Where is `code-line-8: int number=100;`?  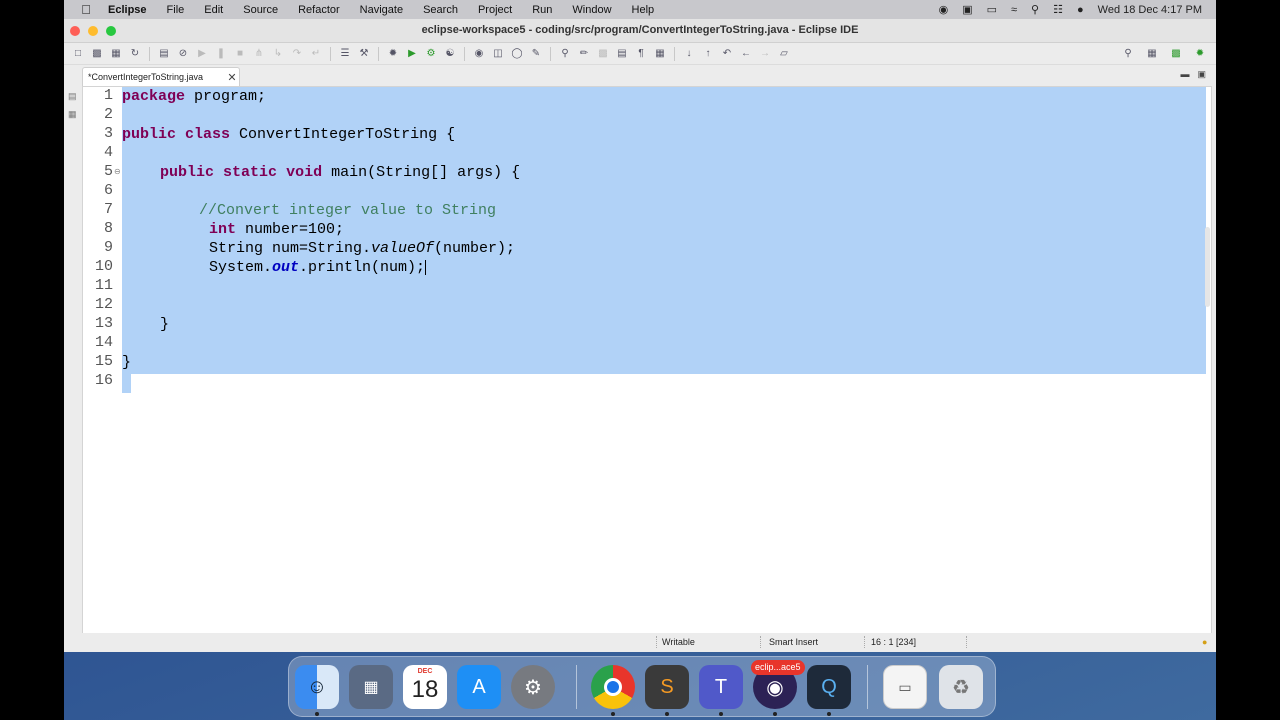
code-line-8: int number=100; is located at coordinates (276, 229).